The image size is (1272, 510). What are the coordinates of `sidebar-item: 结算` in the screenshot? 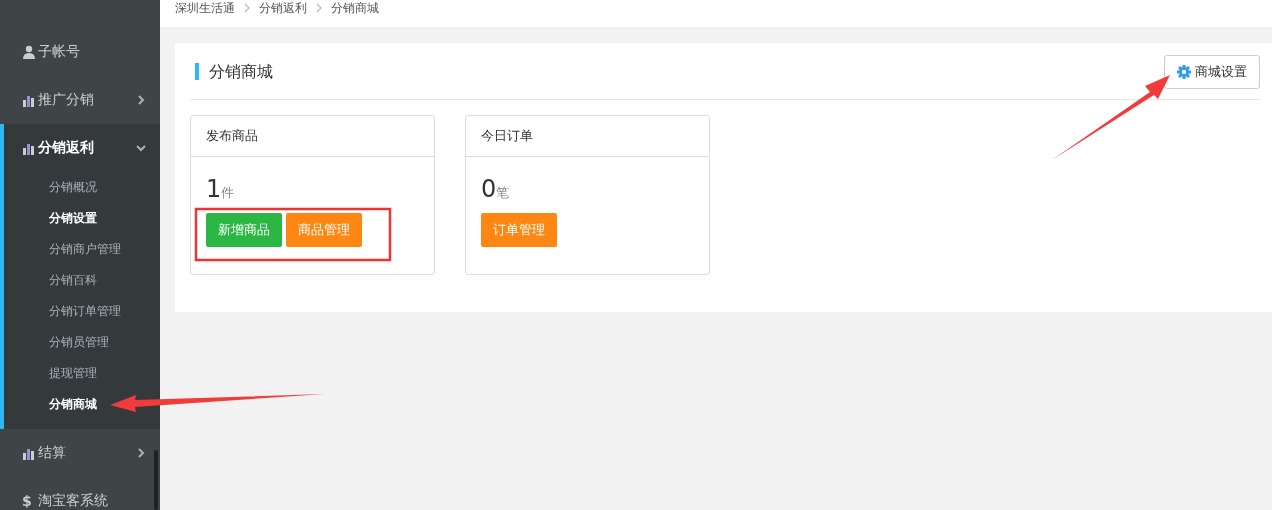 It's located at (80, 453).